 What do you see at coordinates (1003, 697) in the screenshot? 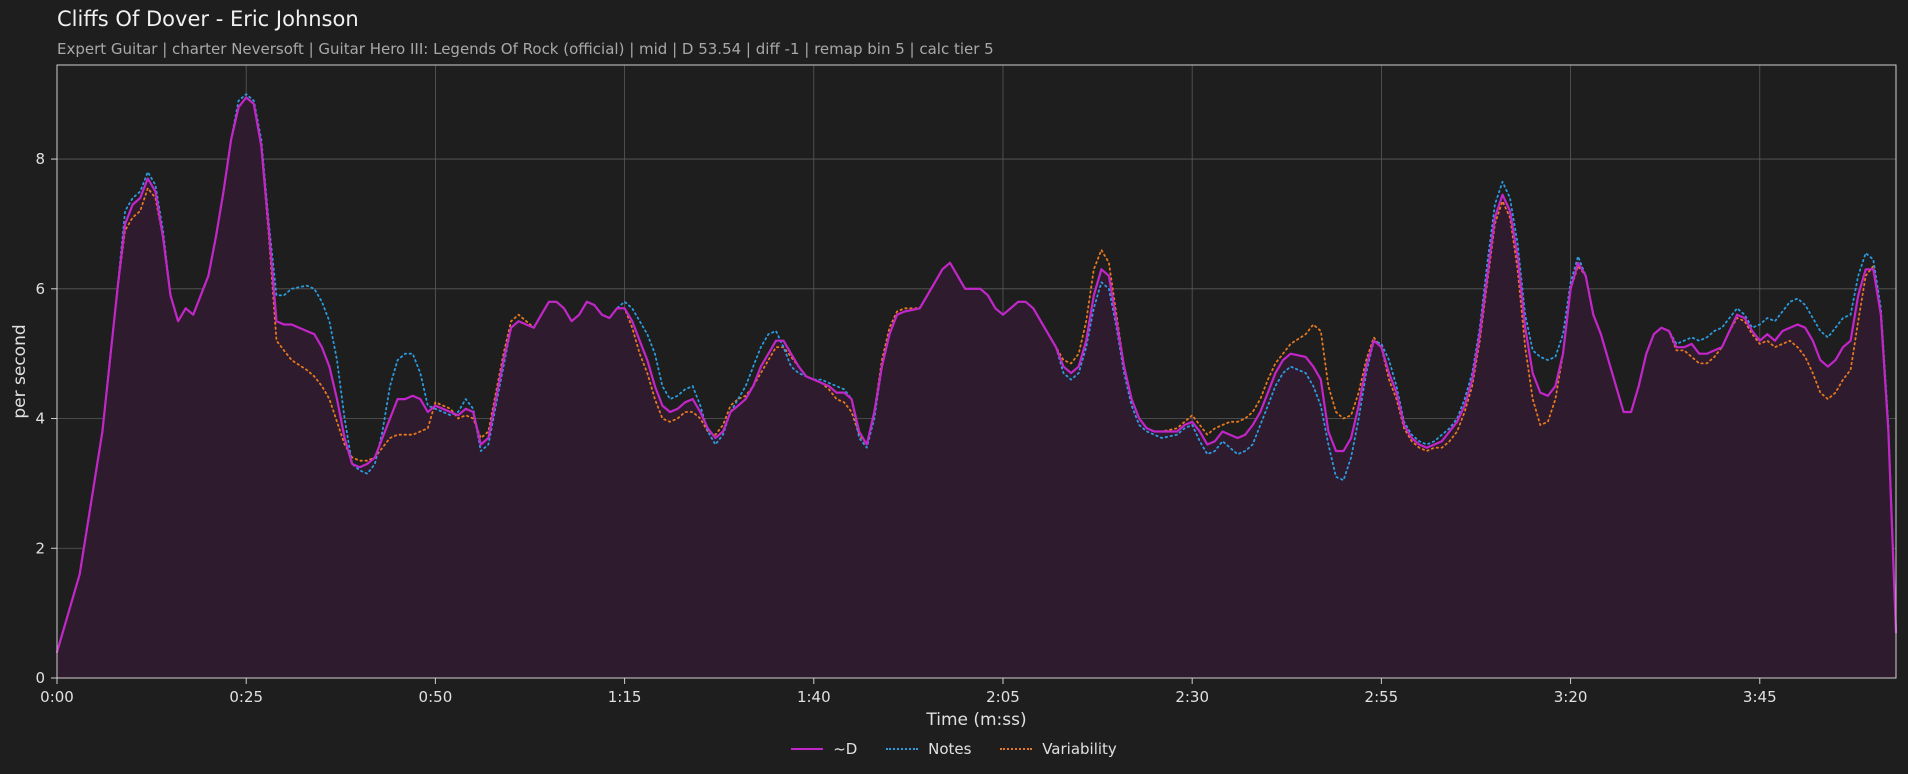
I see `x-tick-label: 2:05` at bounding box center [1003, 697].